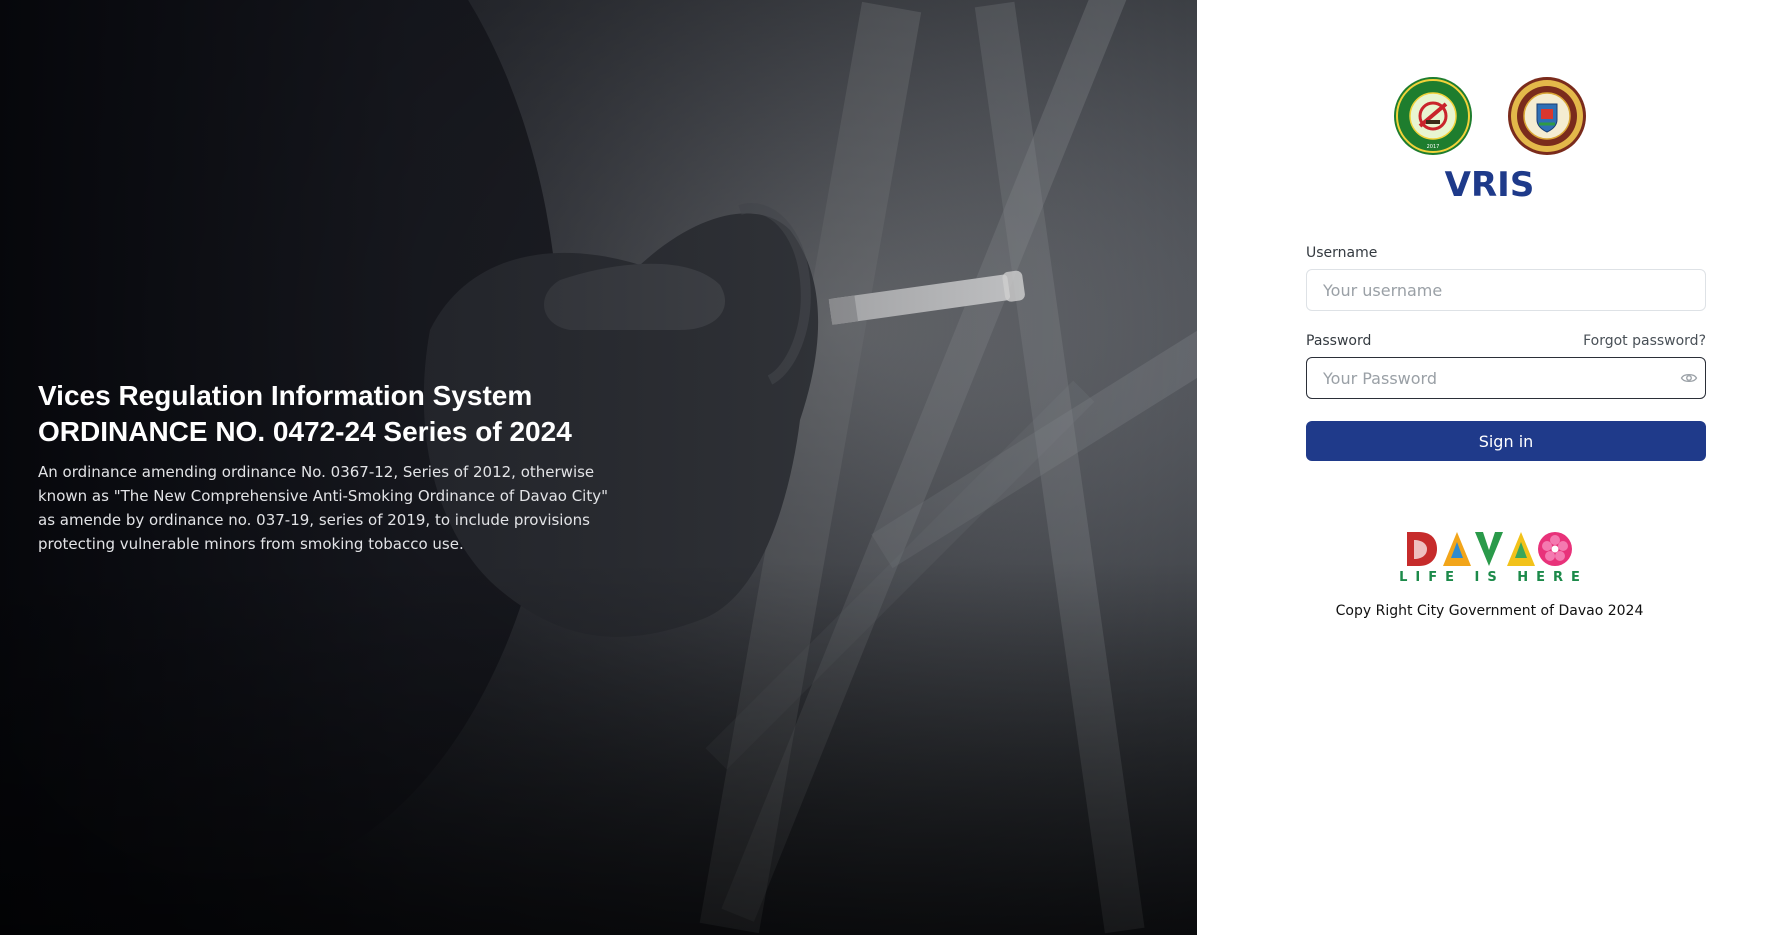  I want to click on svg-text: 2017, so click(1432, 147).